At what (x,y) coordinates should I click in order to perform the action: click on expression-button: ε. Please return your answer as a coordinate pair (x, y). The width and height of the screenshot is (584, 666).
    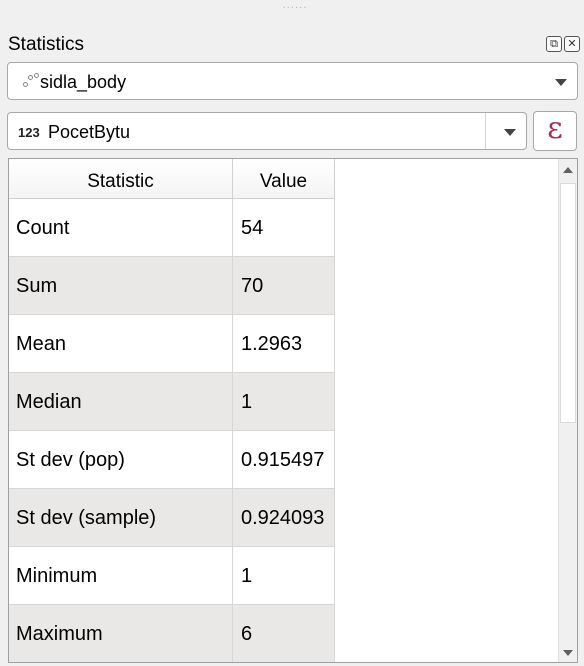
    Looking at the image, I should click on (555, 131).